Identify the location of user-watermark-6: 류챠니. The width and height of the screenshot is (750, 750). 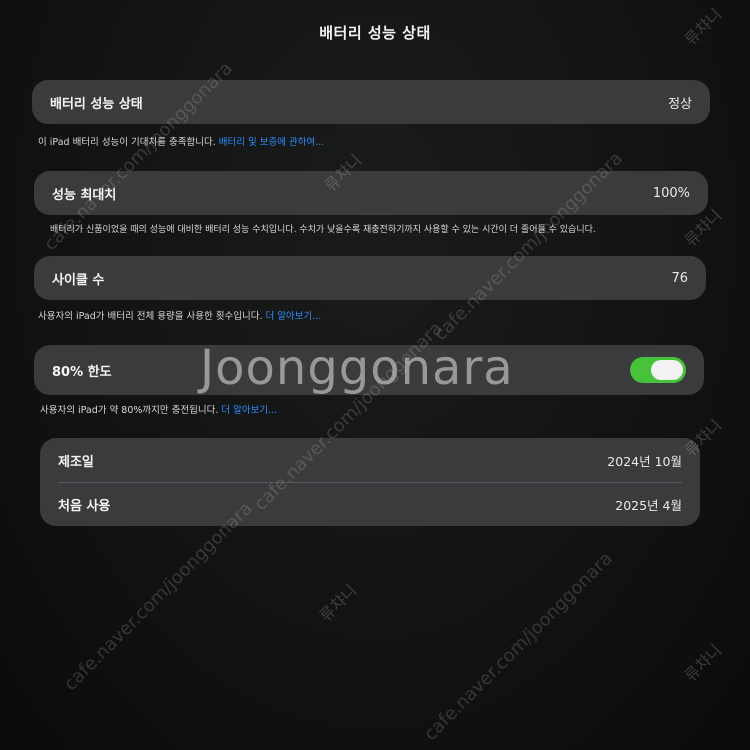
(703, 663).